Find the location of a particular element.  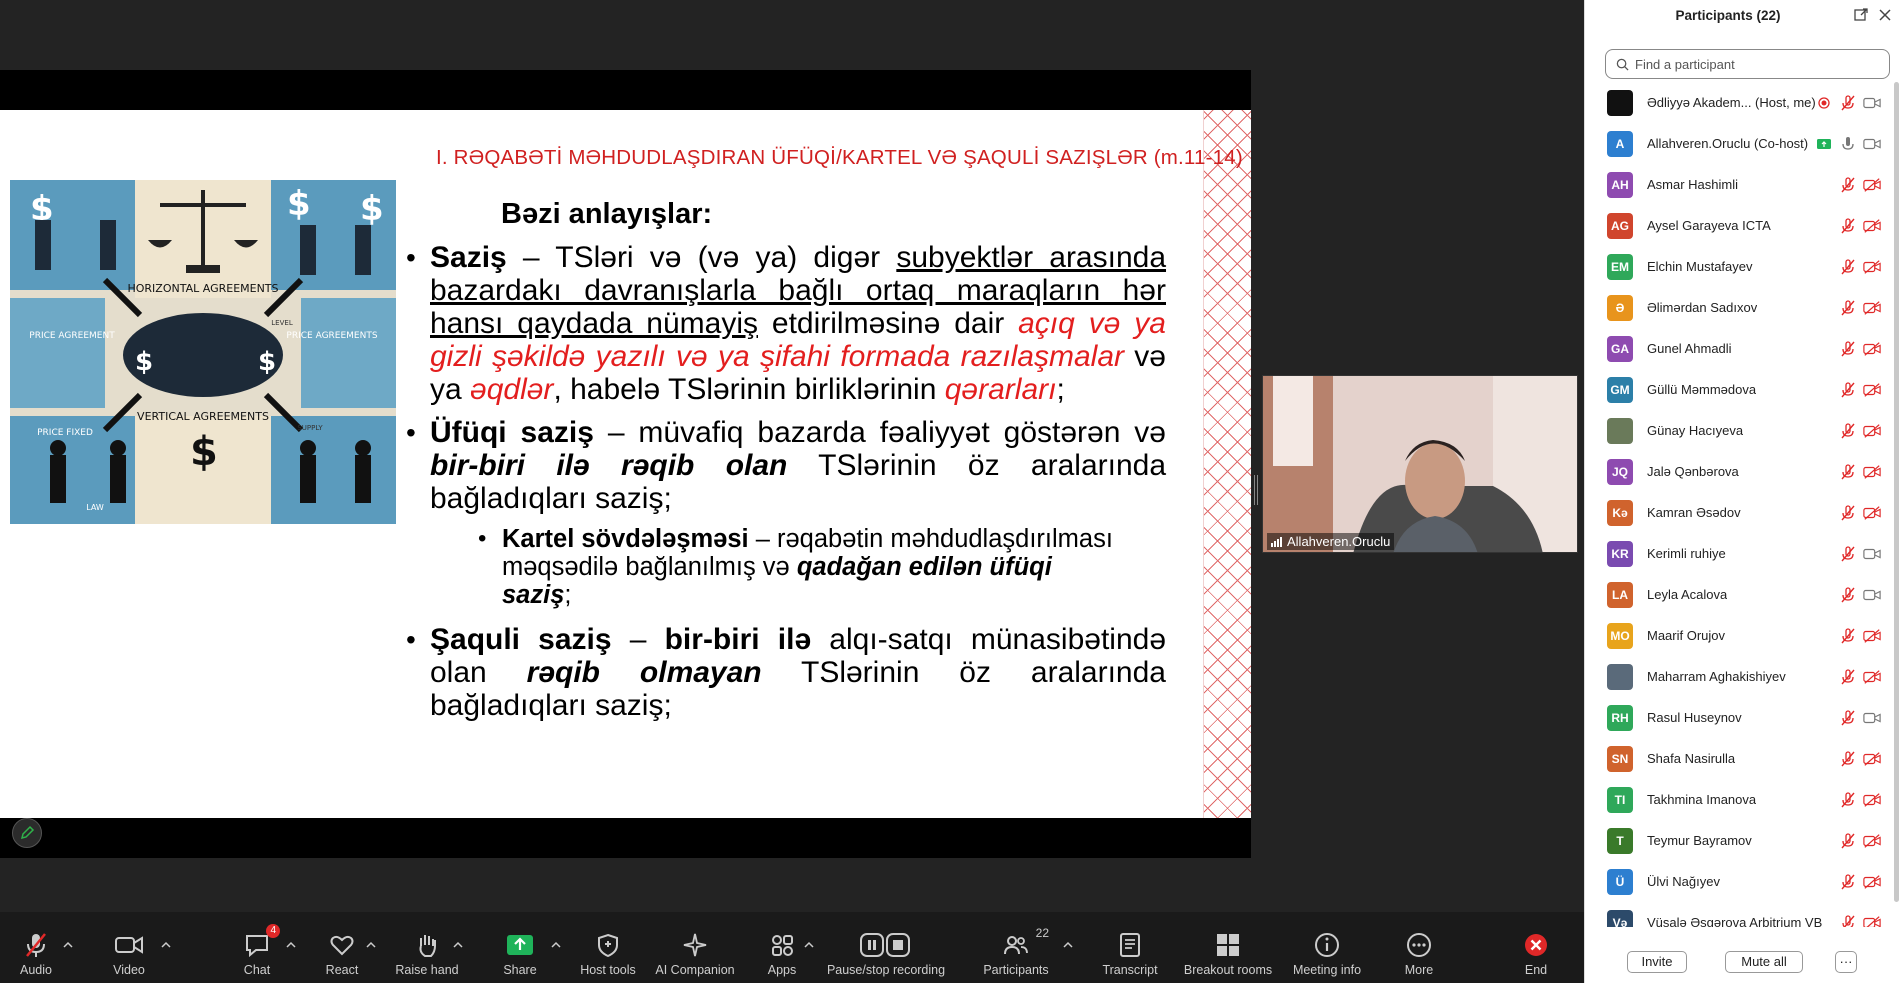

share-button: Share is located at coordinates (520, 953).